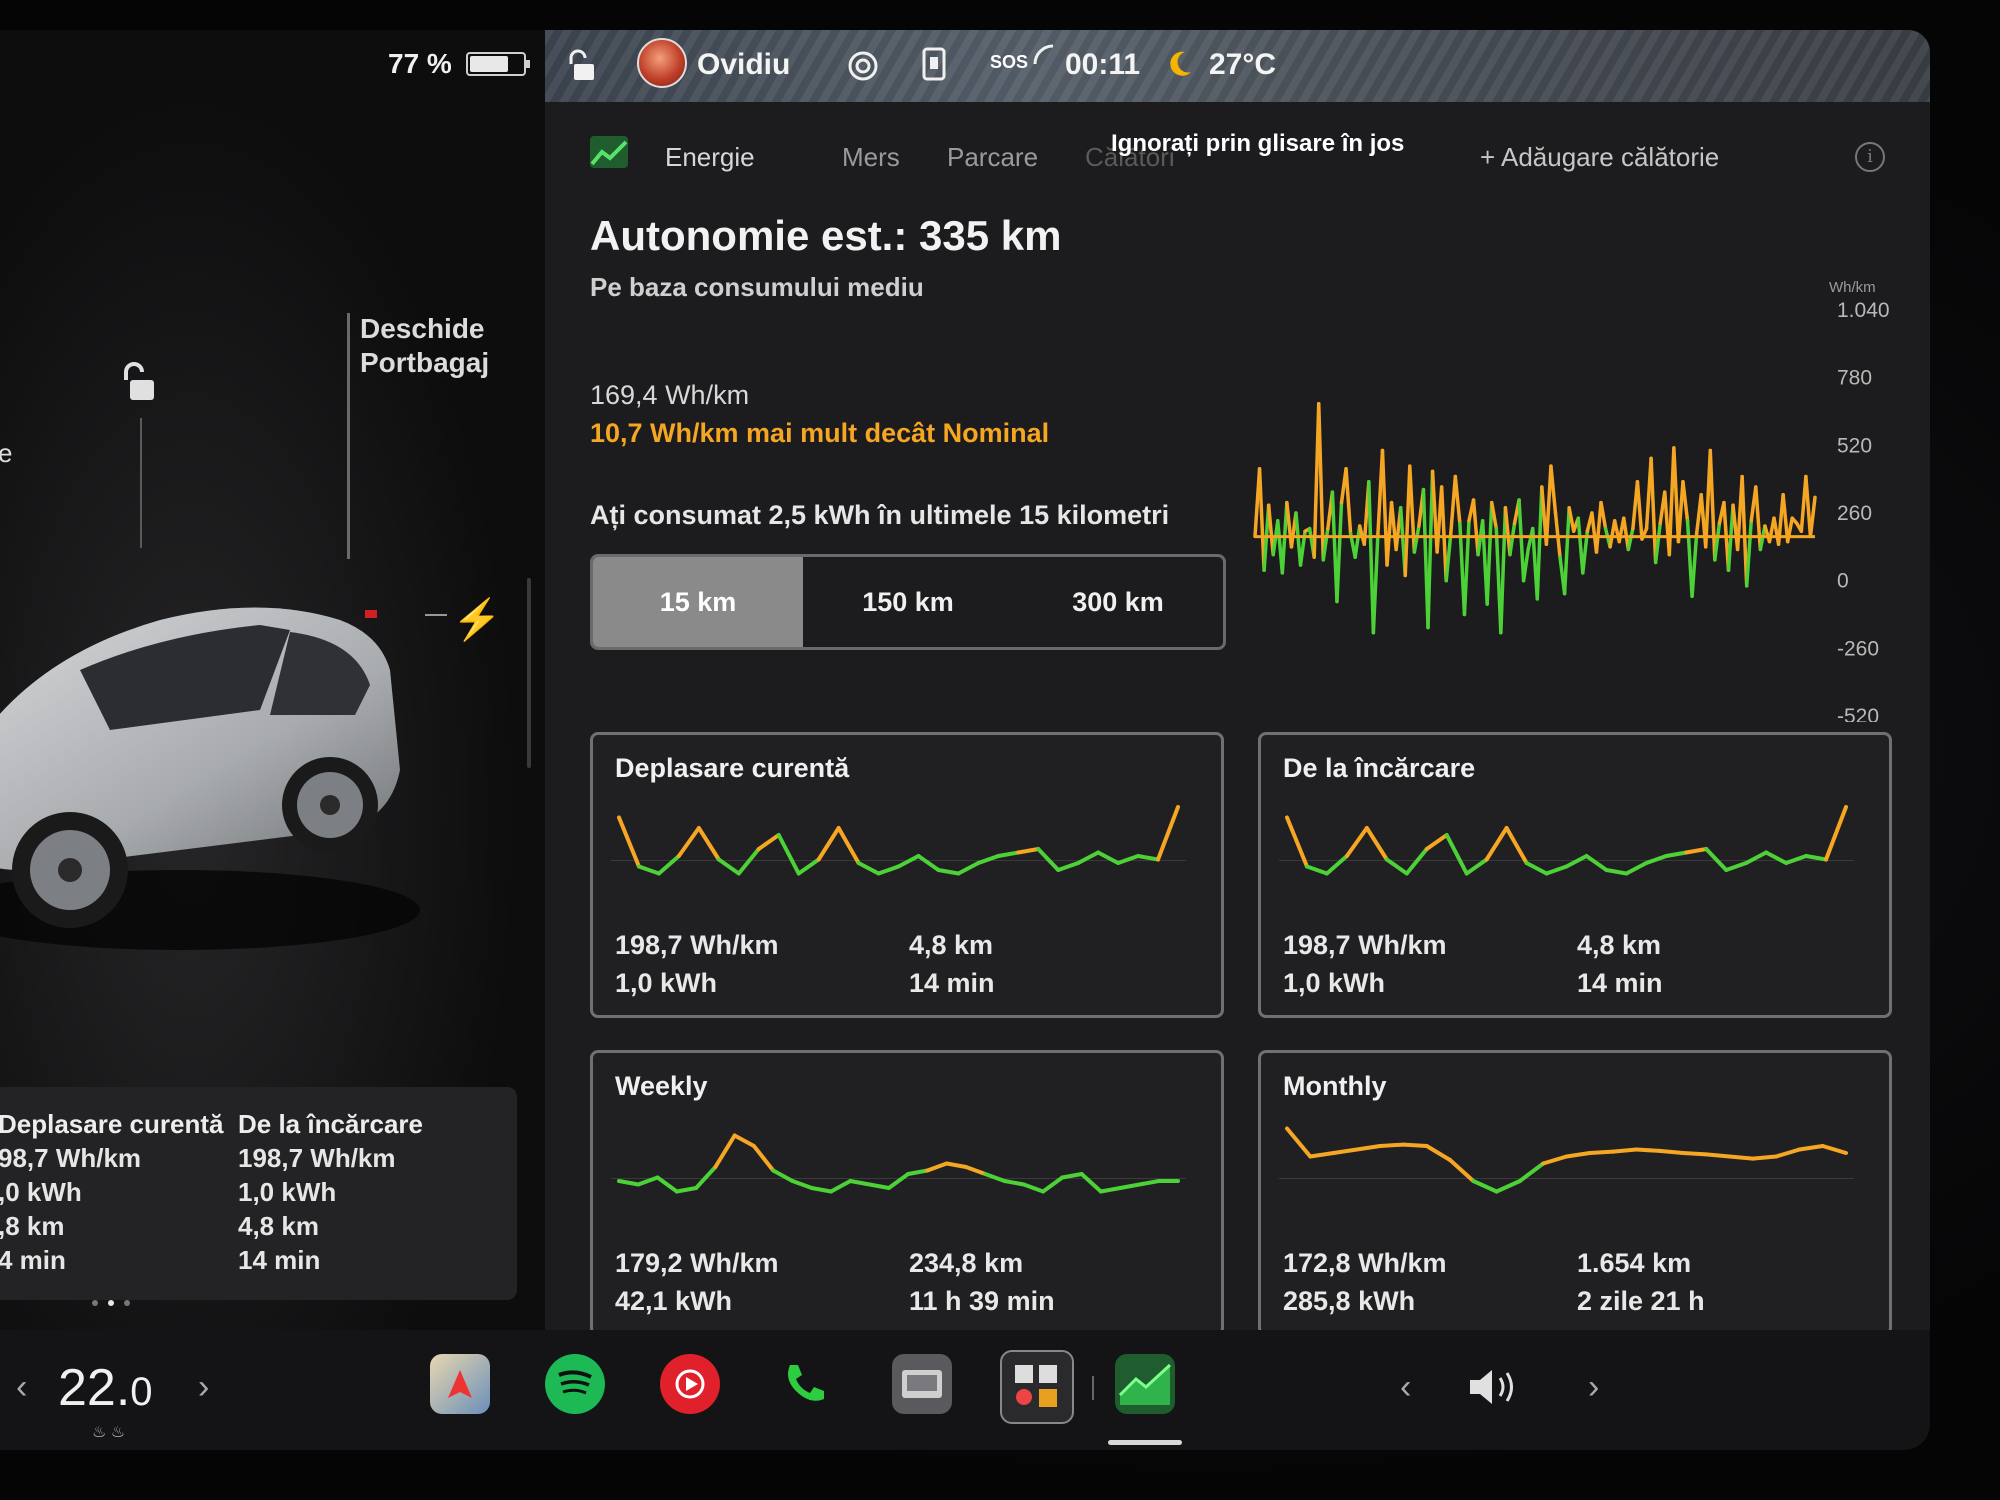  I want to click on active-app-indicator, so click(1145, 1442).